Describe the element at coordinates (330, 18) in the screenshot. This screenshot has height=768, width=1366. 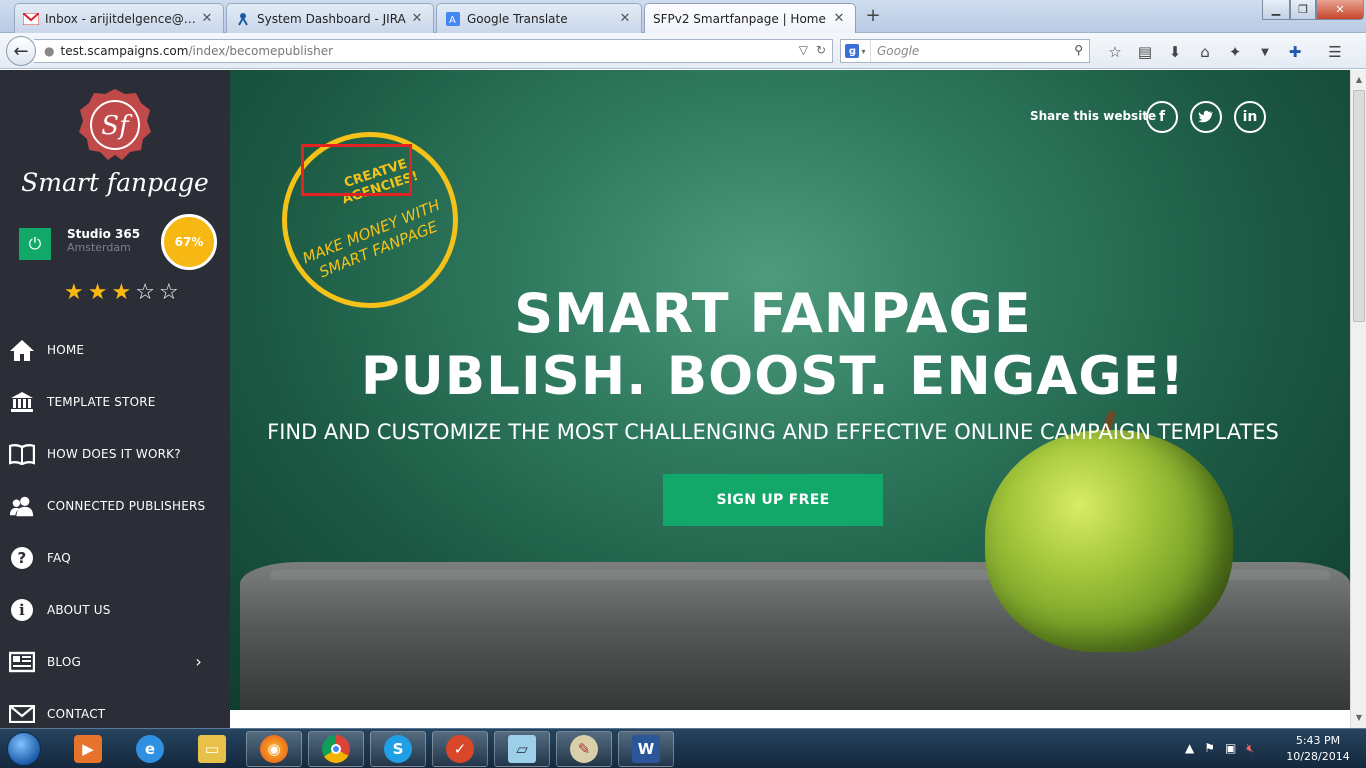
I see `tab-jira: System Dashboard - JIRA ✕` at that location.